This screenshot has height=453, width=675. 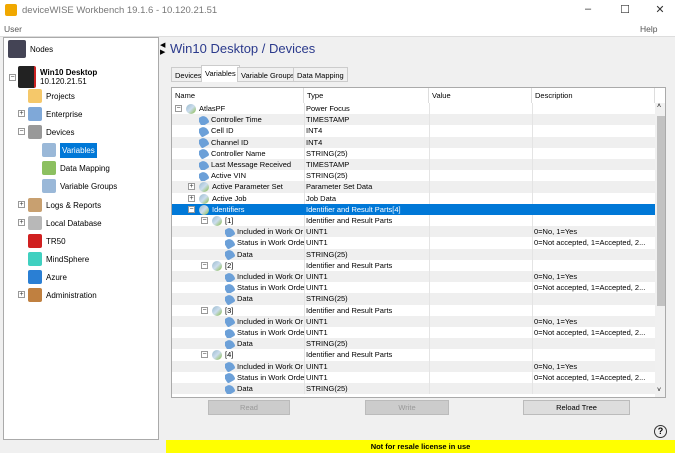 What do you see at coordinates (268, 74) in the screenshot?
I see `tab-variable-groups: Variable Groups` at bounding box center [268, 74].